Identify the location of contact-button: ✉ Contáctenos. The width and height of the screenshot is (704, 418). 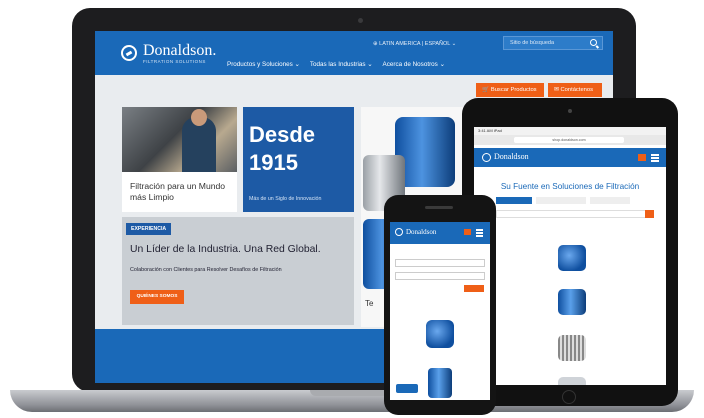
(575, 90).